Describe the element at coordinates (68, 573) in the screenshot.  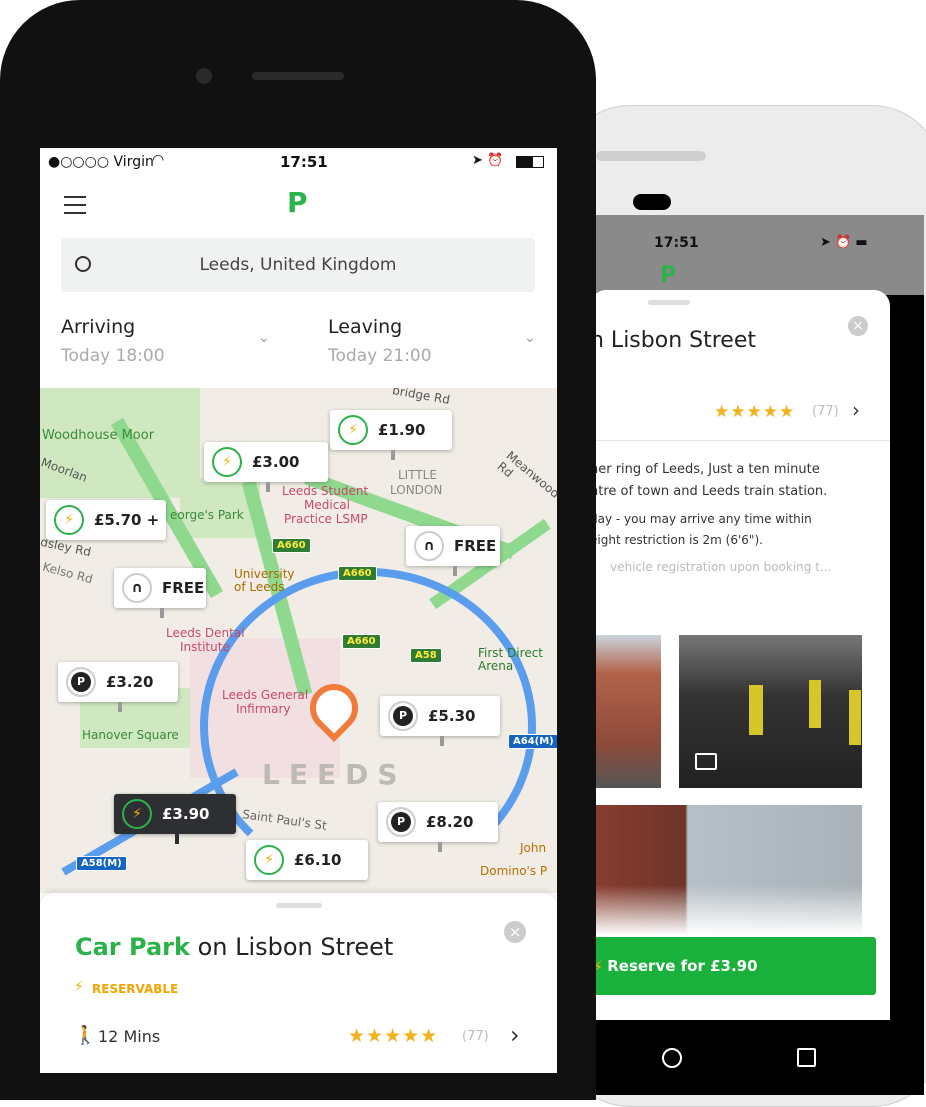
I see `map-label: Kelso Rd` at that location.